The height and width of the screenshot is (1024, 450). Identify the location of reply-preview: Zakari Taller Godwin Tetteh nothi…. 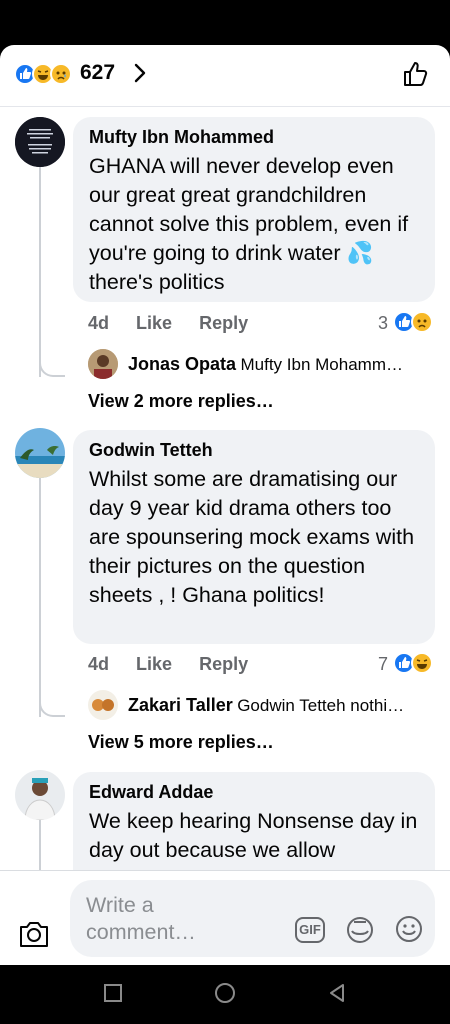
(278, 710).